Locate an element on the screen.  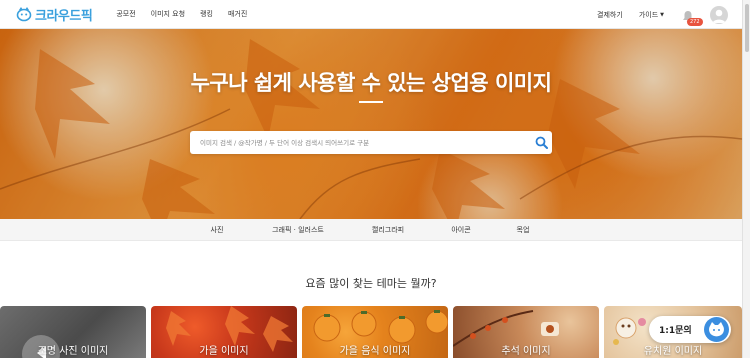
theme-card: 추석 이미지 is located at coordinates (526, 332).